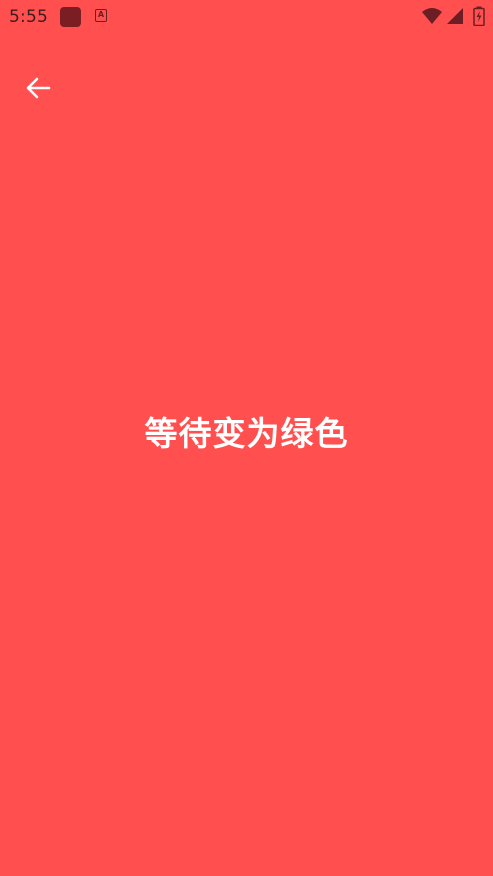 Image resolution: width=493 pixels, height=876 pixels. Describe the element at coordinates (246, 17) in the screenshot. I see `status-bar: 5:55 A` at that location.